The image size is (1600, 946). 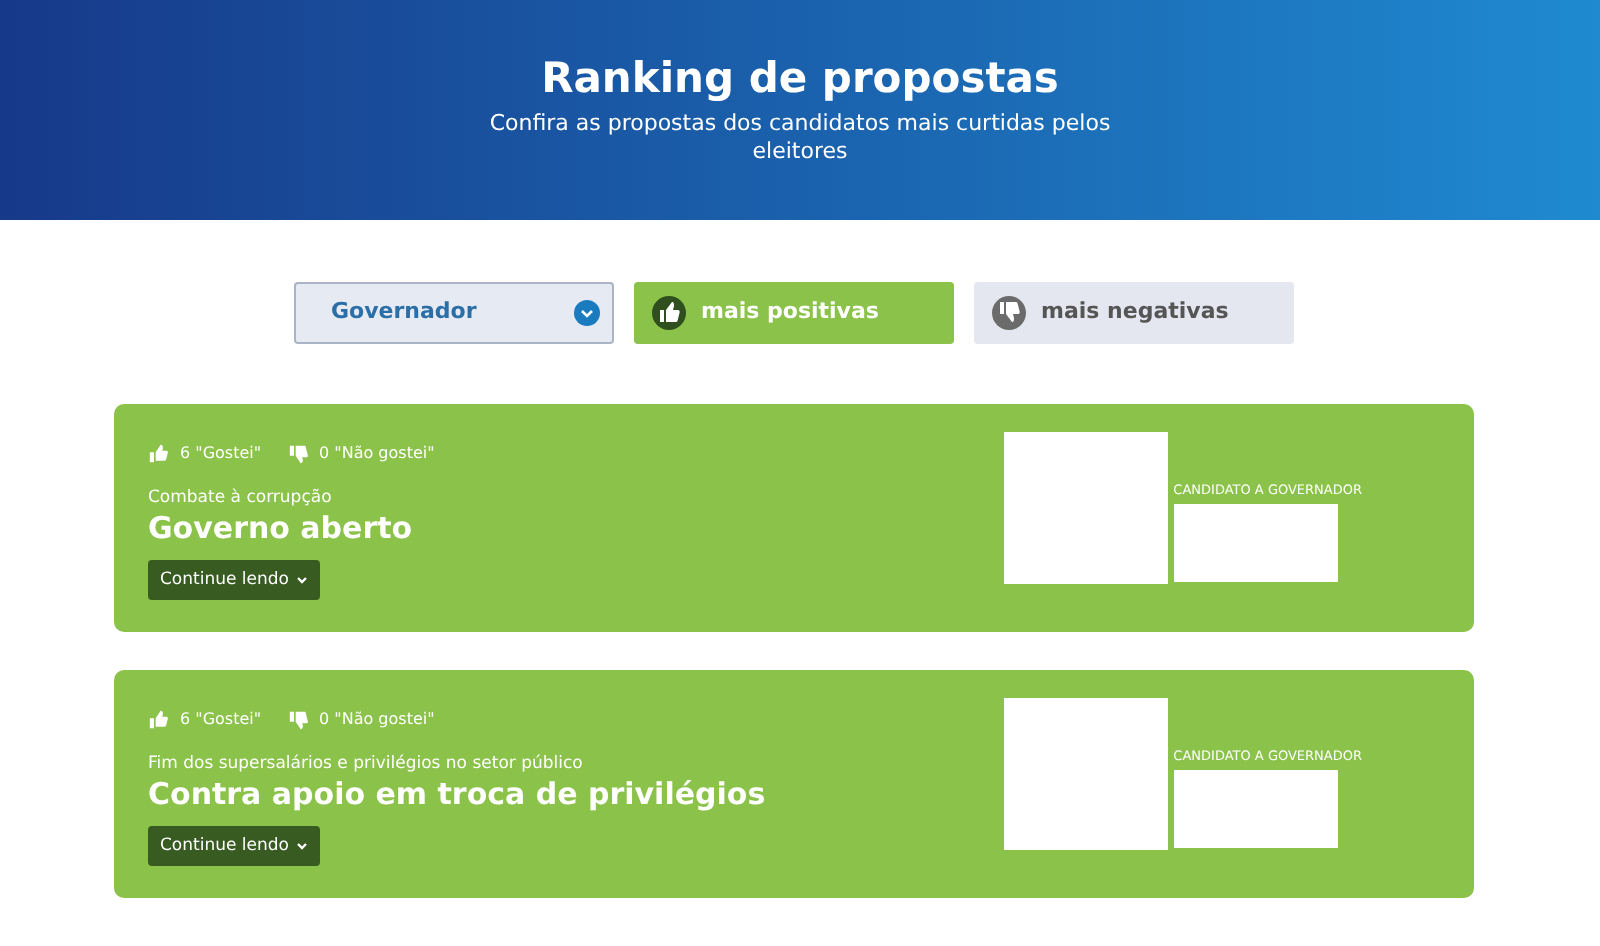 What do you see at coordinates (366, 765) in the screenshot?
I see `proposal-category: Fim dos supersalários e privilégios no setor público` at bounding box center [366, 765].